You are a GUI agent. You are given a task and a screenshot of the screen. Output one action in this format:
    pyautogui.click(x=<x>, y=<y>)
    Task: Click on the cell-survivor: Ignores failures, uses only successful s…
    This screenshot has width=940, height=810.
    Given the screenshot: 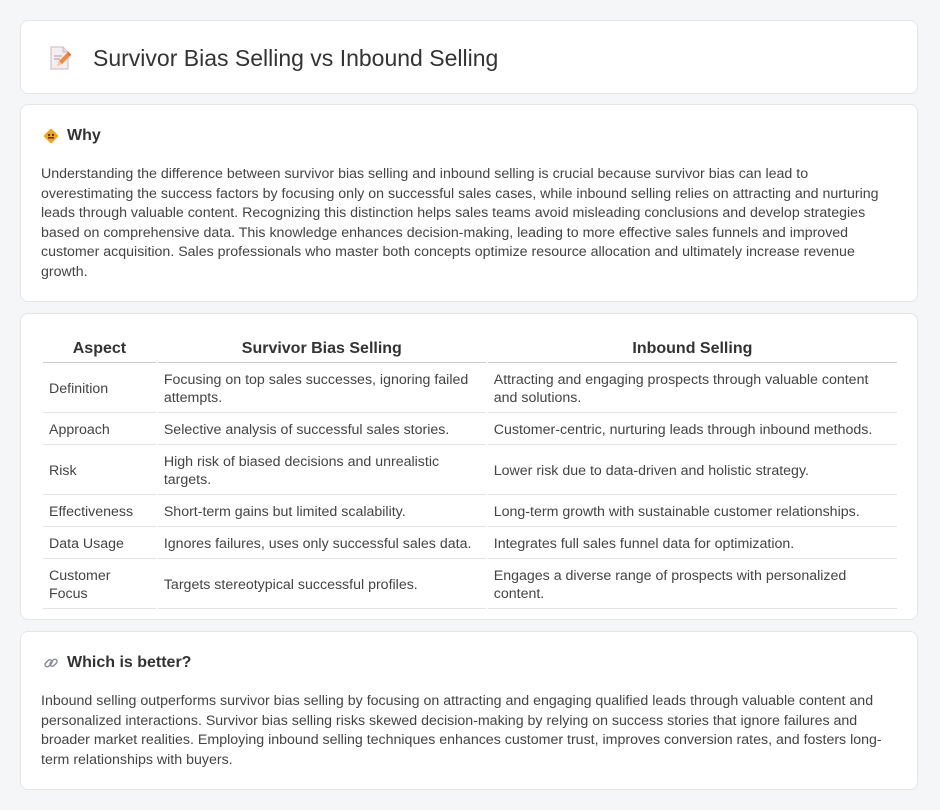 What is the action you would take?
    pyautogui.click(x=321, y=544)
    